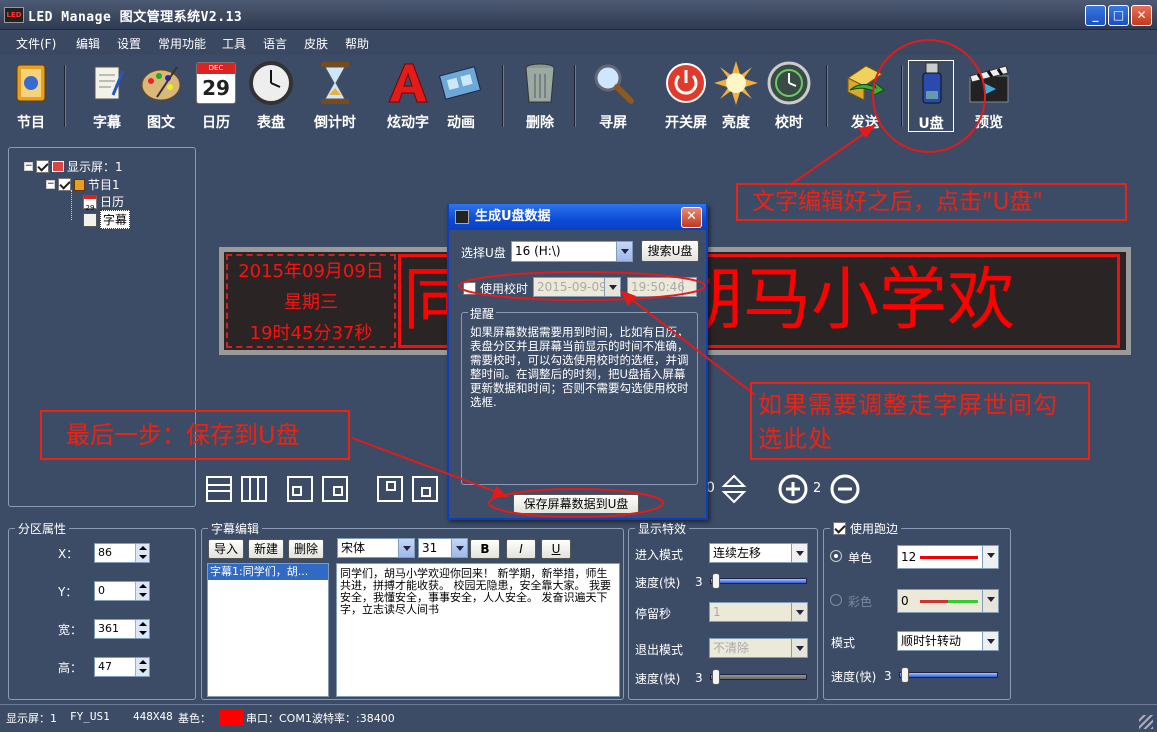  Describe the element at coordinates (279, 718) in the screenshot. I see `status-port: 串口：COM1` at that location.